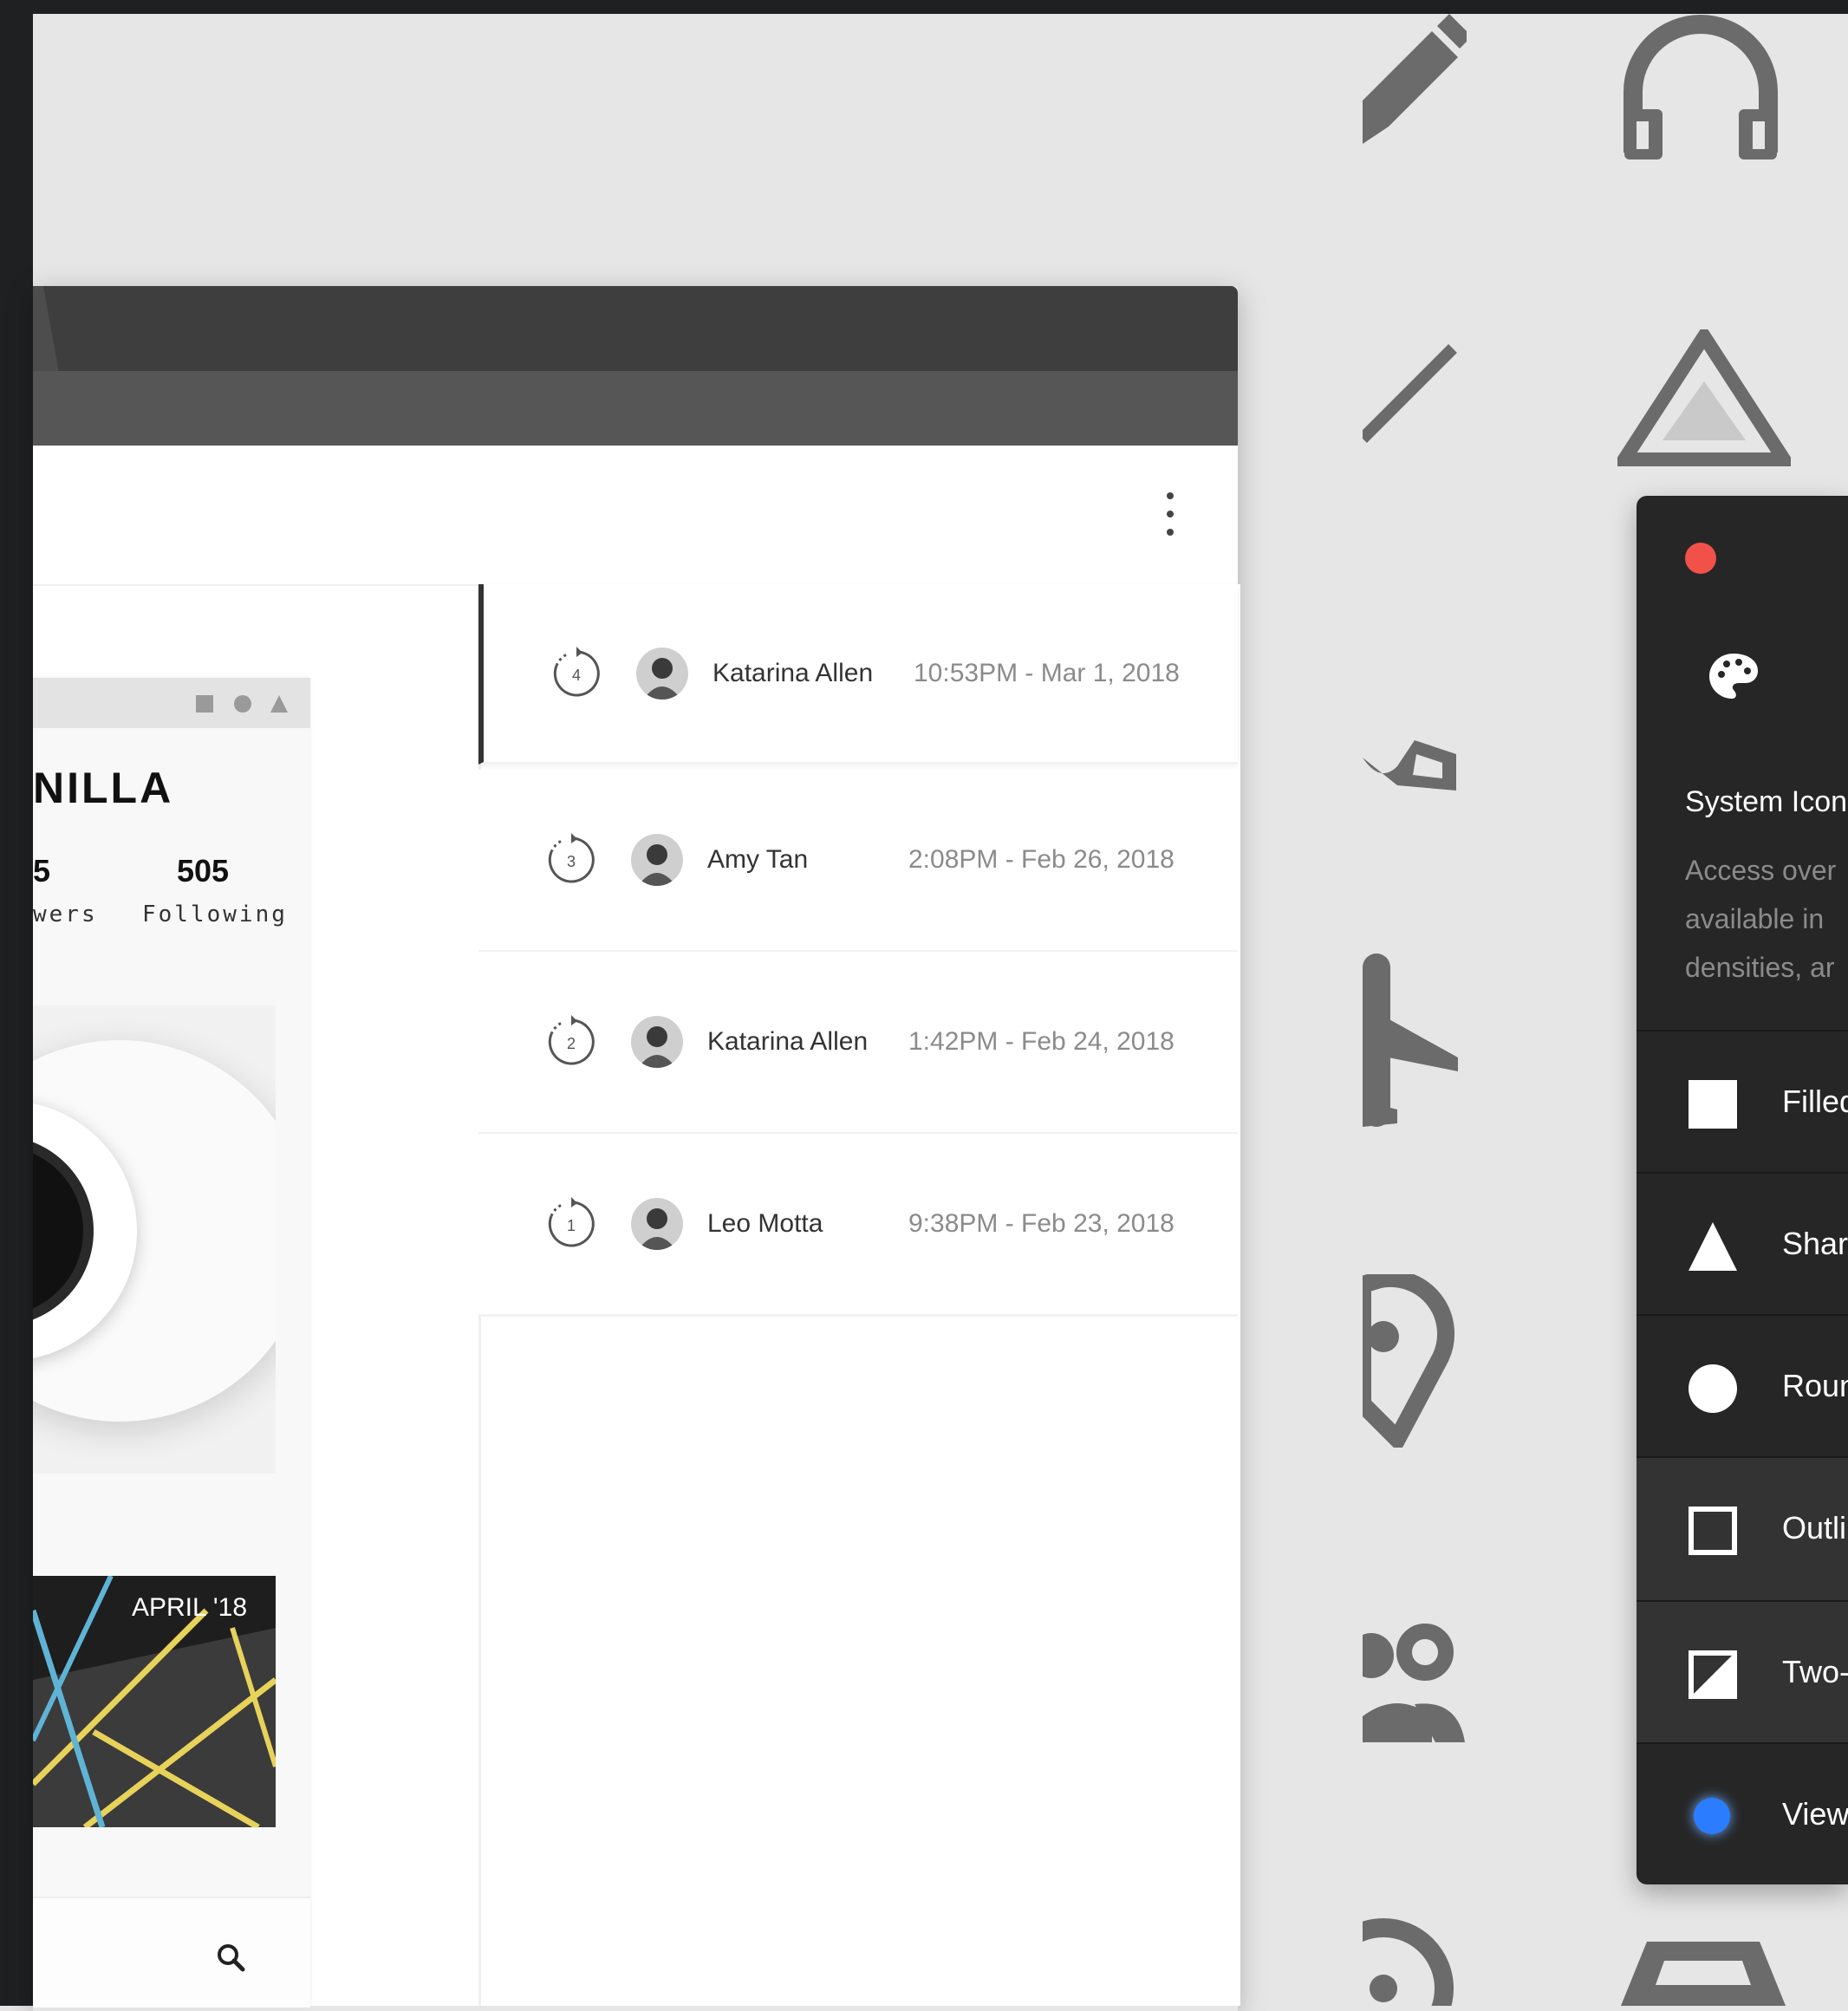 This screenshot has width=1848, height=2011. Describe the element at coordinates (1733, 676) in the screenshot. I see `palette-icon` at that location.